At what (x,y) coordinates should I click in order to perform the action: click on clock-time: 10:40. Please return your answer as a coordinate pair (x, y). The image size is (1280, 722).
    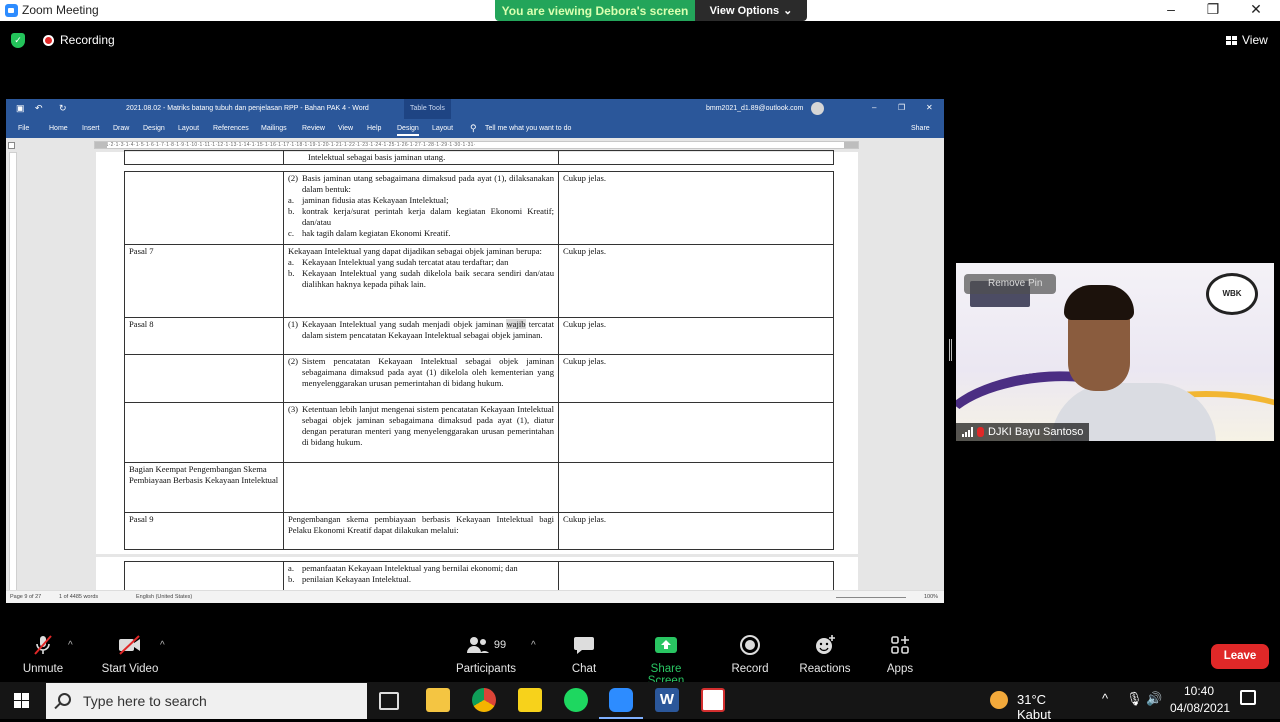
    Looking at the image, I should click on (1199, 691).